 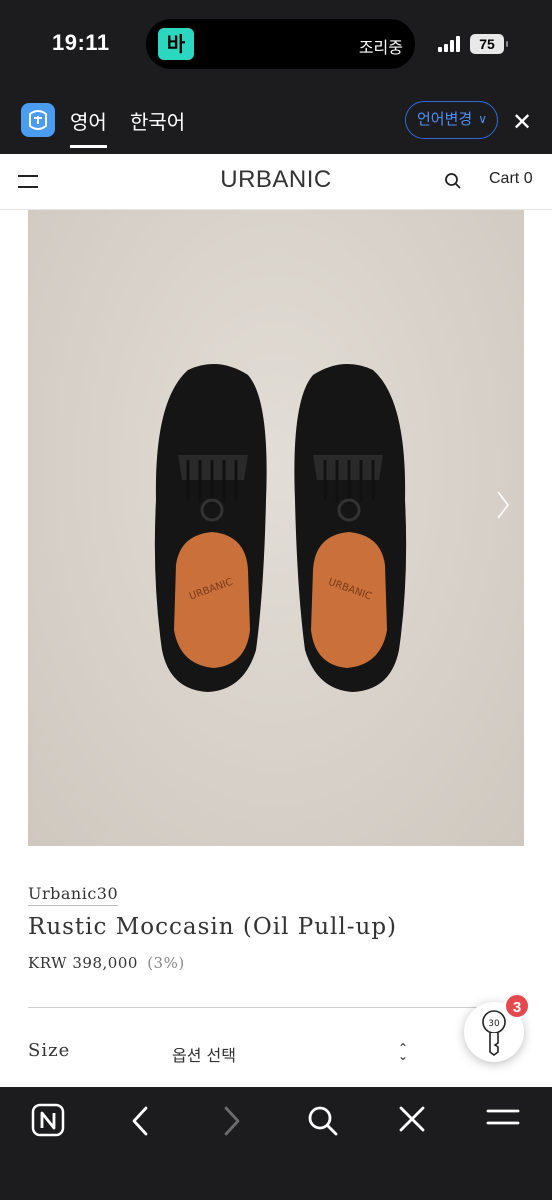 I want to click on product-price: KRW 398,000 (3%), so click(x=106, y=963).